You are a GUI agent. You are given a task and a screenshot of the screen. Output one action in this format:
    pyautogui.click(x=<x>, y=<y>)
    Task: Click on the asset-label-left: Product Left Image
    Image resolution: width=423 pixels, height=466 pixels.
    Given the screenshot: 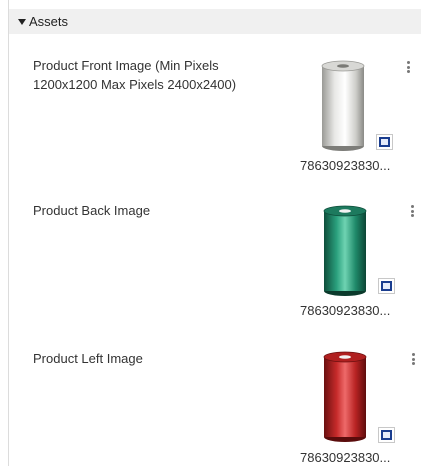 What is the action you would take?
    pyautogui.click(x=88, y=358)
    